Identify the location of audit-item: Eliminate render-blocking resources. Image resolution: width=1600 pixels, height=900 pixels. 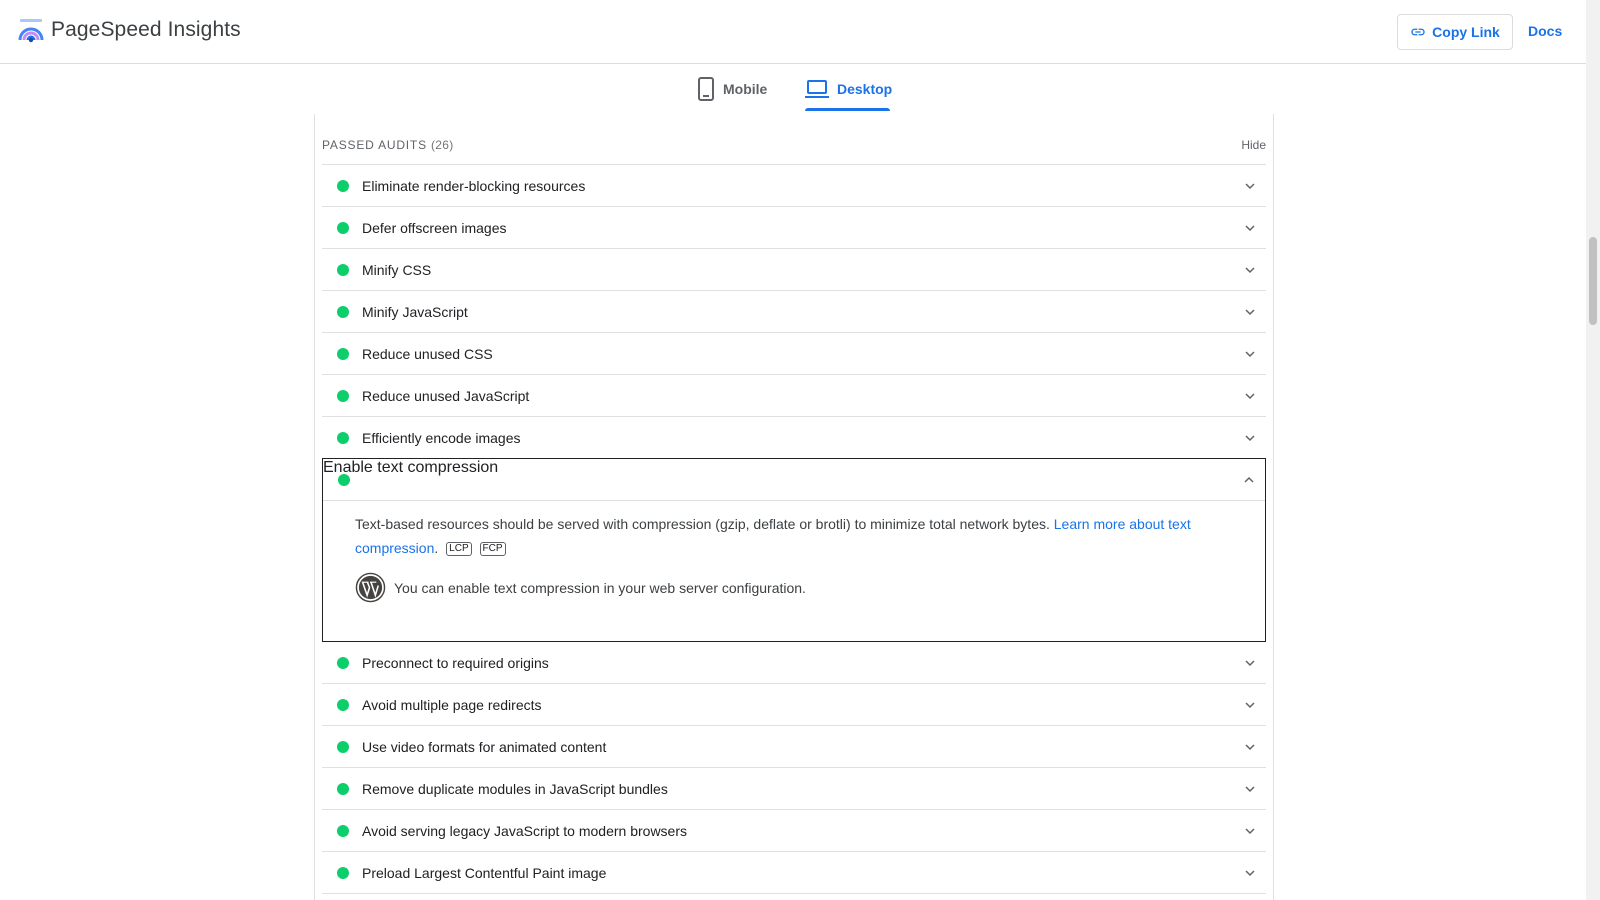
(794, 186).